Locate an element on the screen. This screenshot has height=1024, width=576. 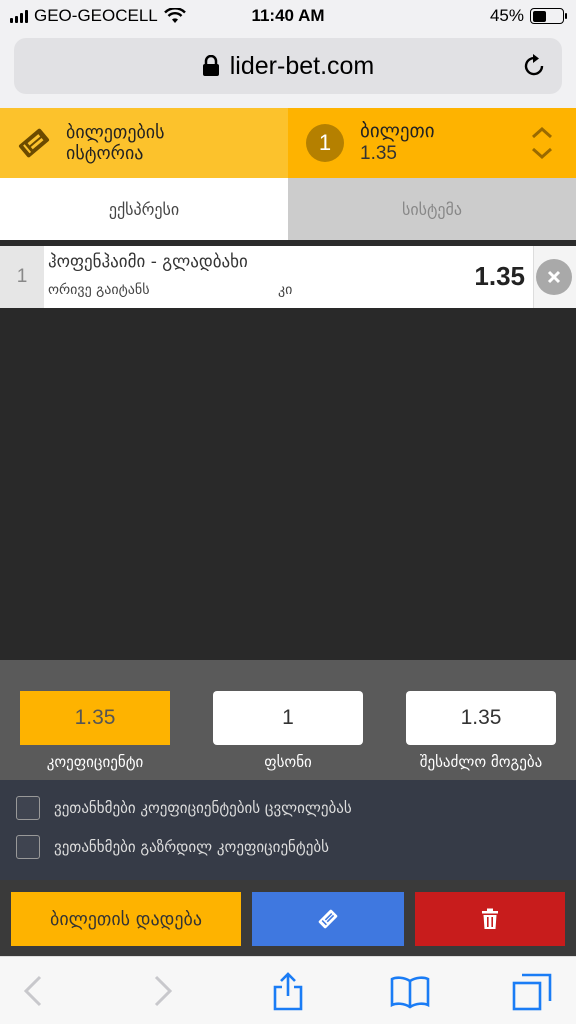
agree-odds-change-row: ვეთანხმები კოეფიციენტების ცვლილებას is located at coordinates (184, 808).